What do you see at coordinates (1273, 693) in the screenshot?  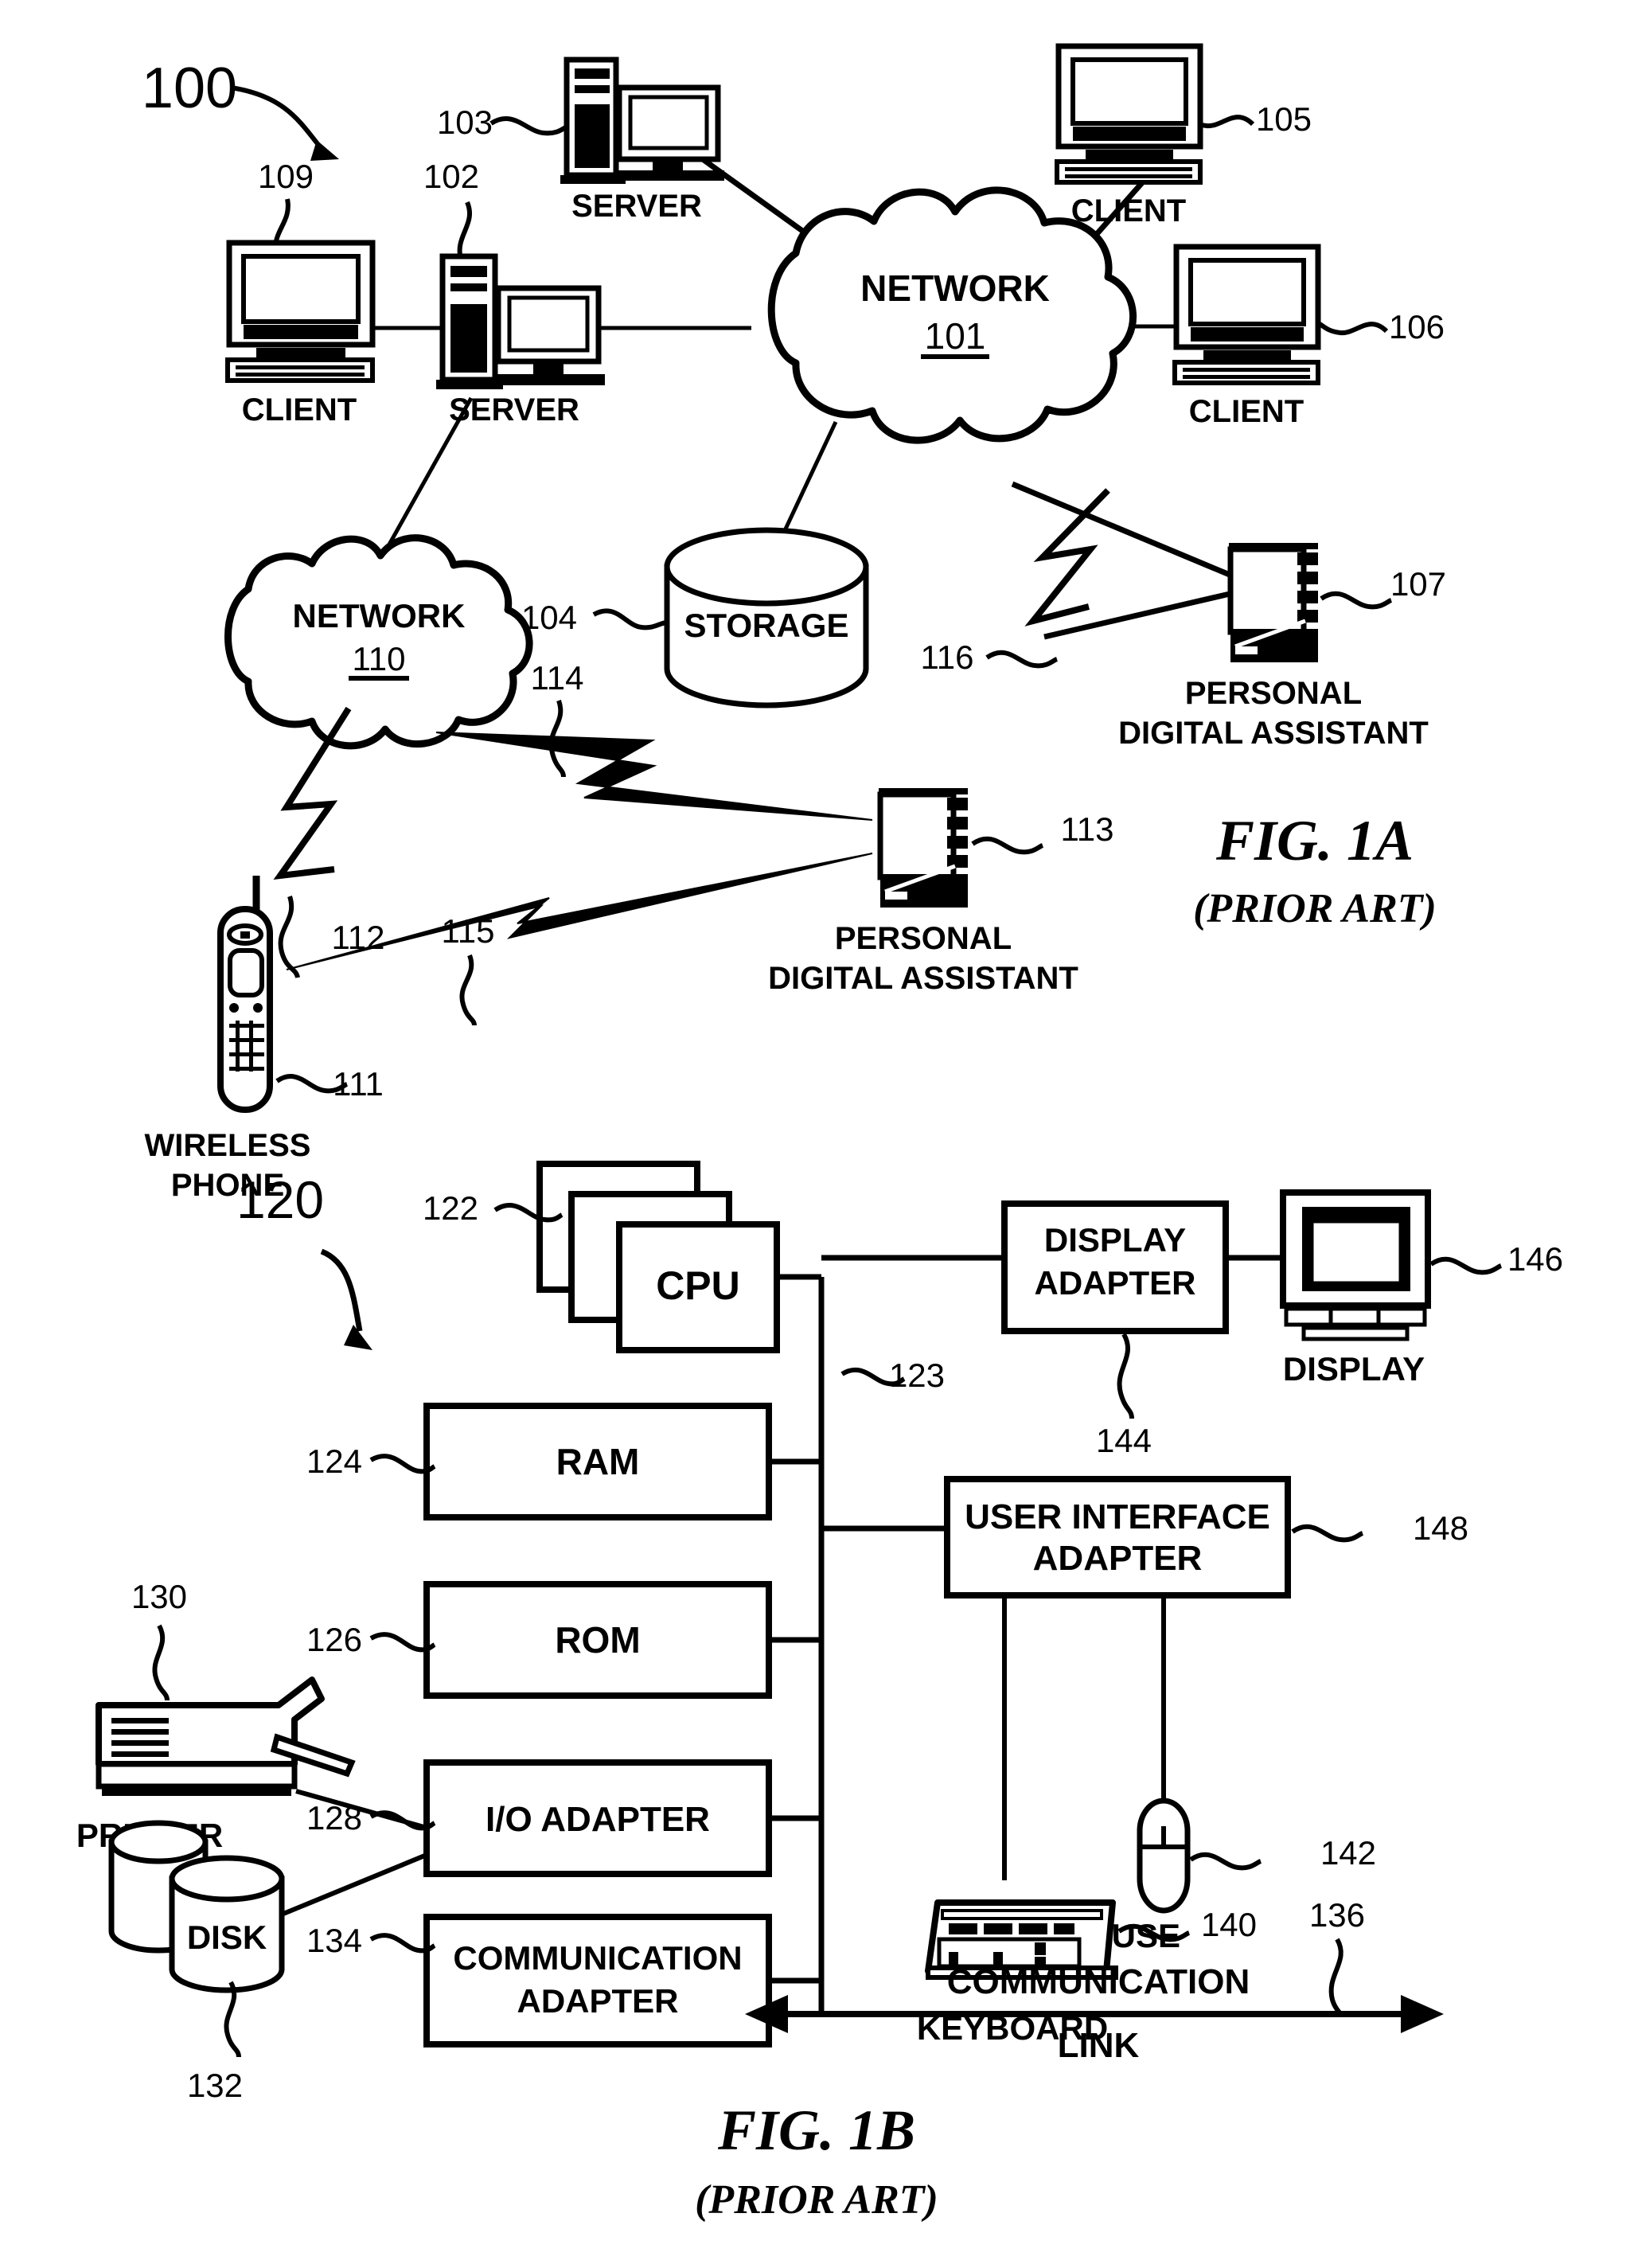 I see `pda-107-label-line1: PERSONAL` at bounding box center [1273, 693].